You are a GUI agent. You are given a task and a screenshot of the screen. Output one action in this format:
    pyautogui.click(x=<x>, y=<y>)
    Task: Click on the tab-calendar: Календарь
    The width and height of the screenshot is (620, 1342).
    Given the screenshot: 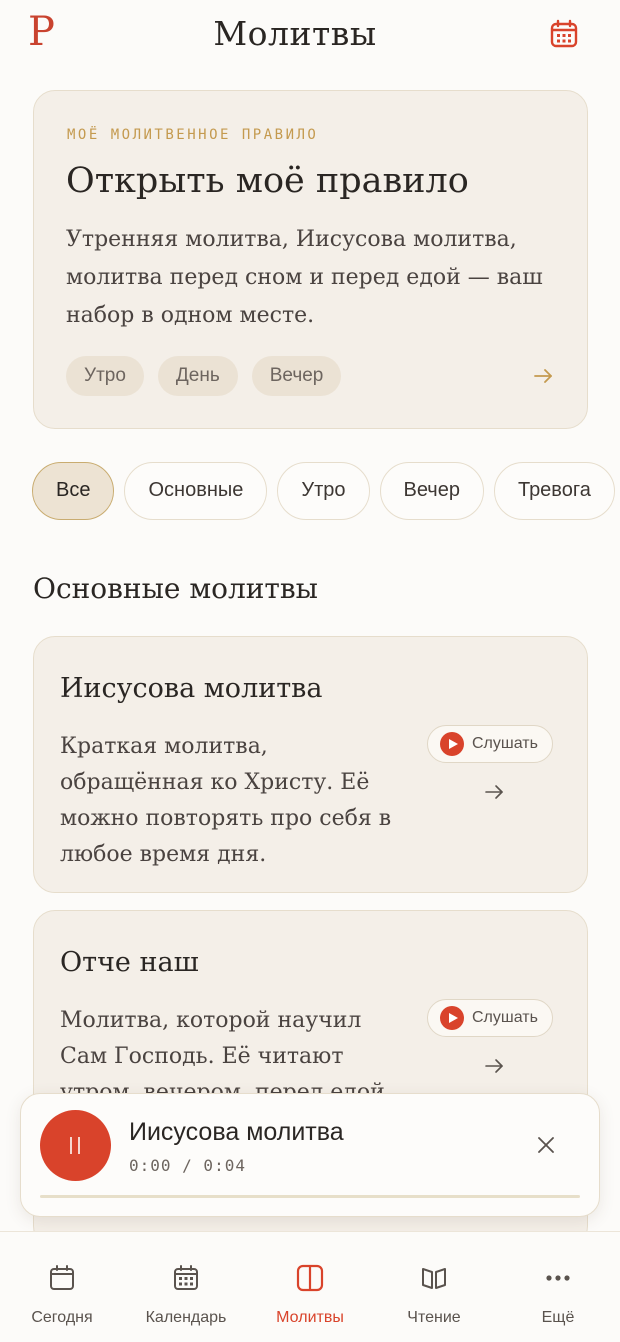 What is the action you would take?
    pyautogui.click(x=186, y=1287)
    